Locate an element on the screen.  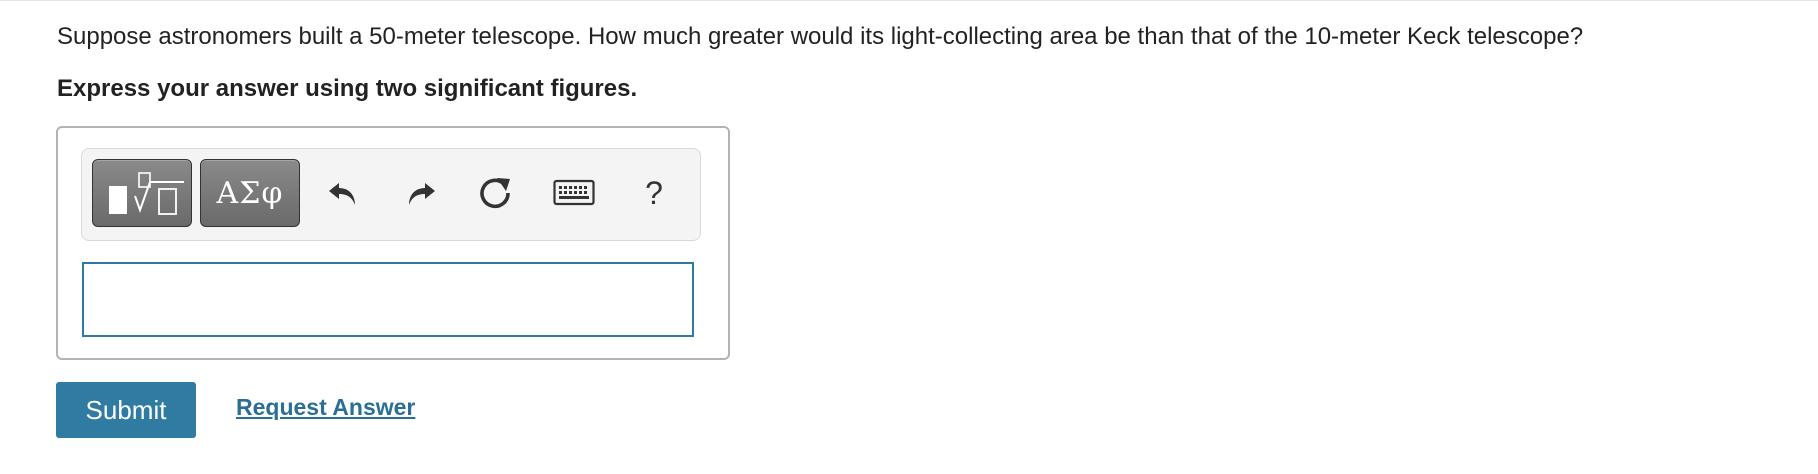
keyboard-button is located at coordinates (574, 193).